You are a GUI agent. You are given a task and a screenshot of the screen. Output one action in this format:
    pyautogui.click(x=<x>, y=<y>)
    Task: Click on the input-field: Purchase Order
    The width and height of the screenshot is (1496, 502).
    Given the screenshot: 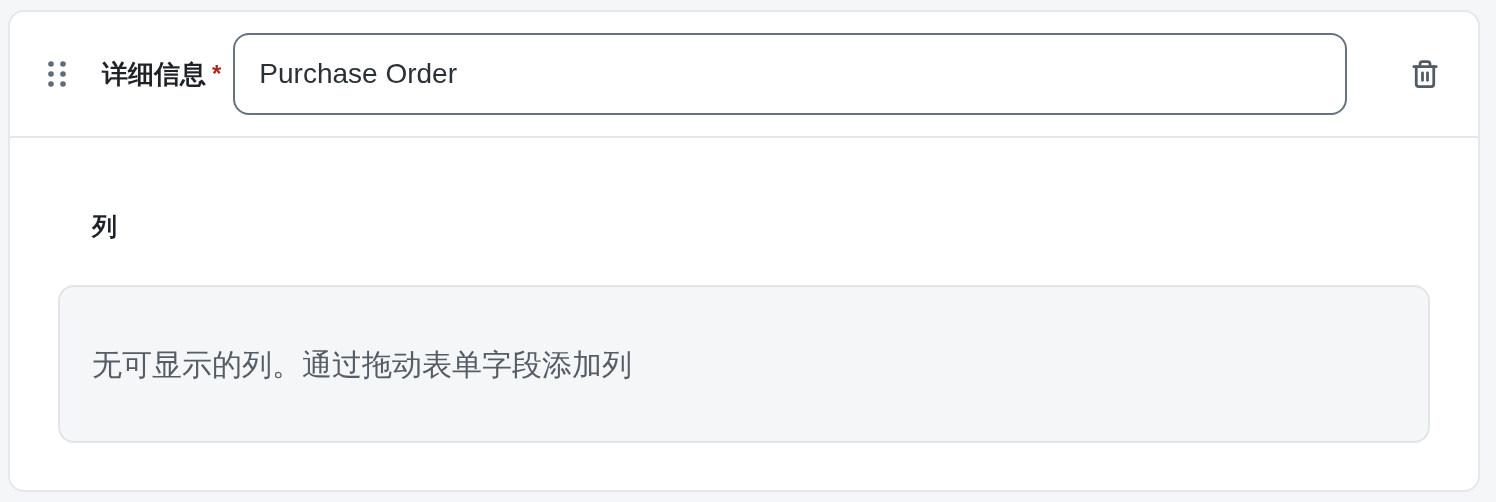 What is the action you would take?
    pyautogui.click(x=790, y=74)
    